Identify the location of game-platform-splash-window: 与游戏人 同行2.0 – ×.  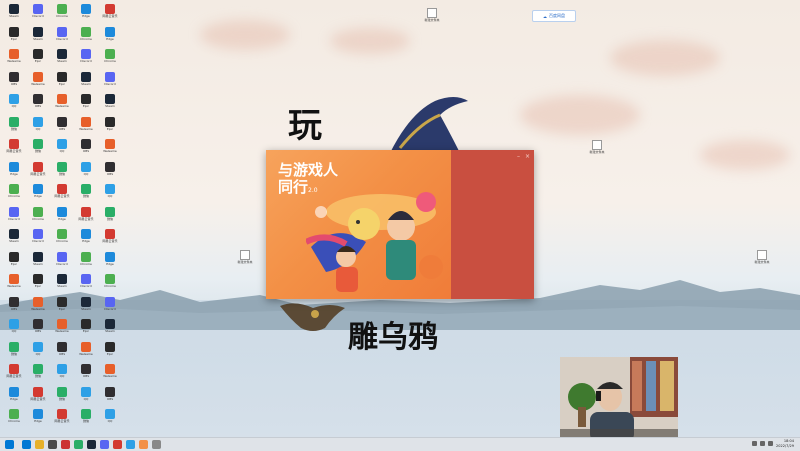
(400, 224).